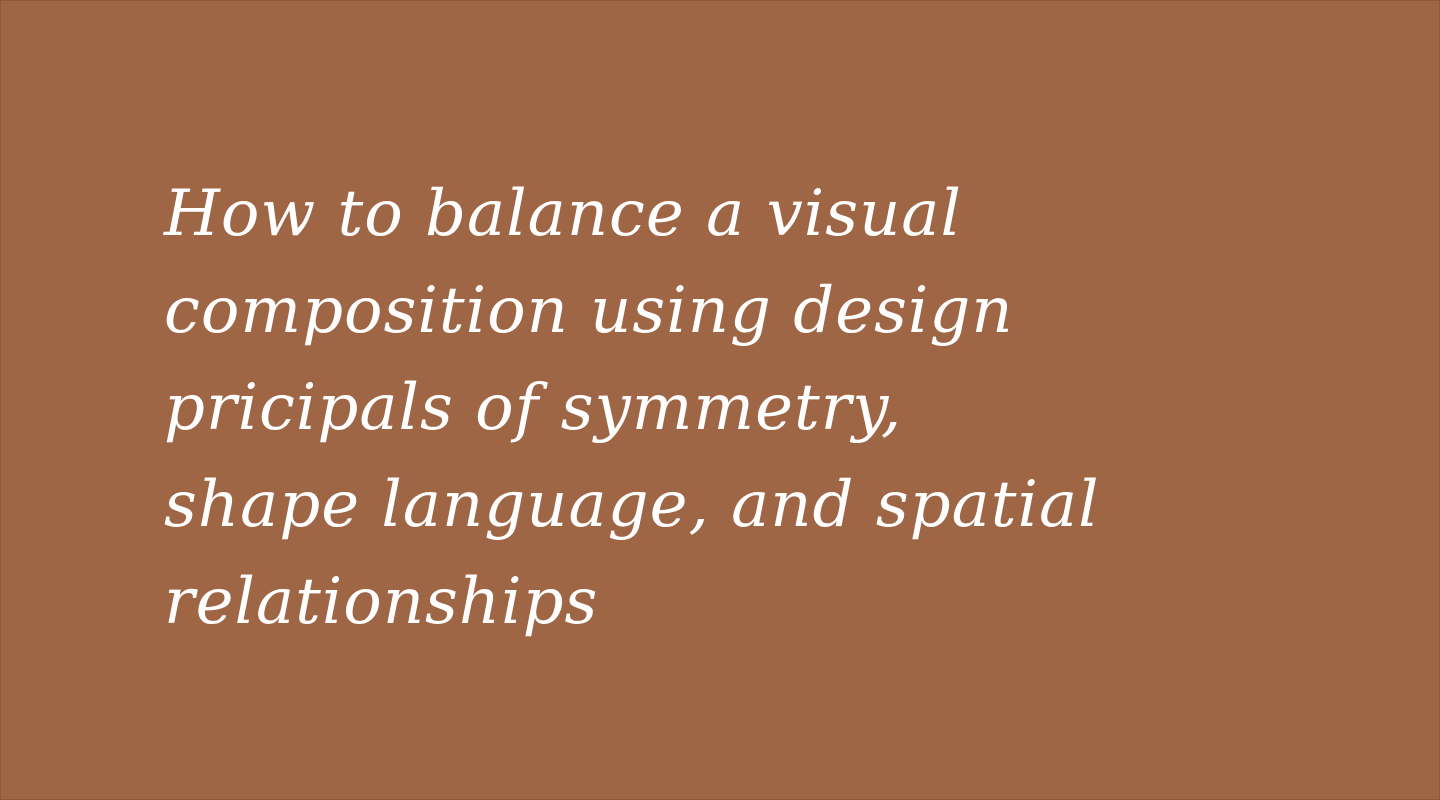 This screenshot has height=800, width=1440. What do you see at coordinates (589, 311) in the screenshot?
I see `headline-line-2: composition using design` at bounding box center [589, 311].